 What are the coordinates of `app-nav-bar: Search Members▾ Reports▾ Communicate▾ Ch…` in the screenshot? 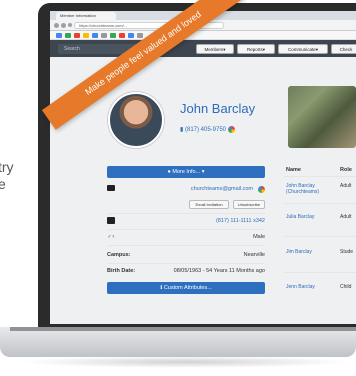 It's located at (203, 48).